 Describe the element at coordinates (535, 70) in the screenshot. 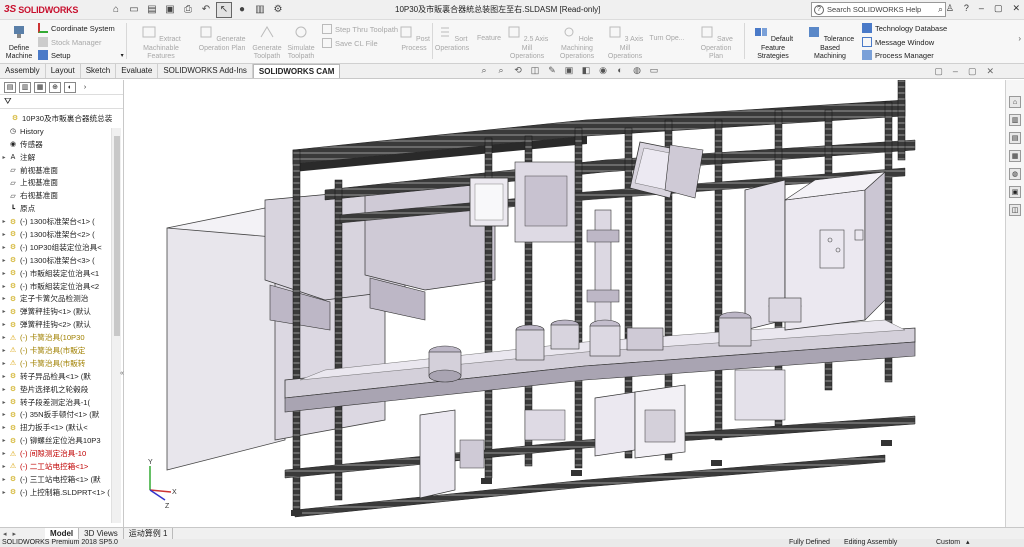

I see `section-view-icon: ◫` at that location.